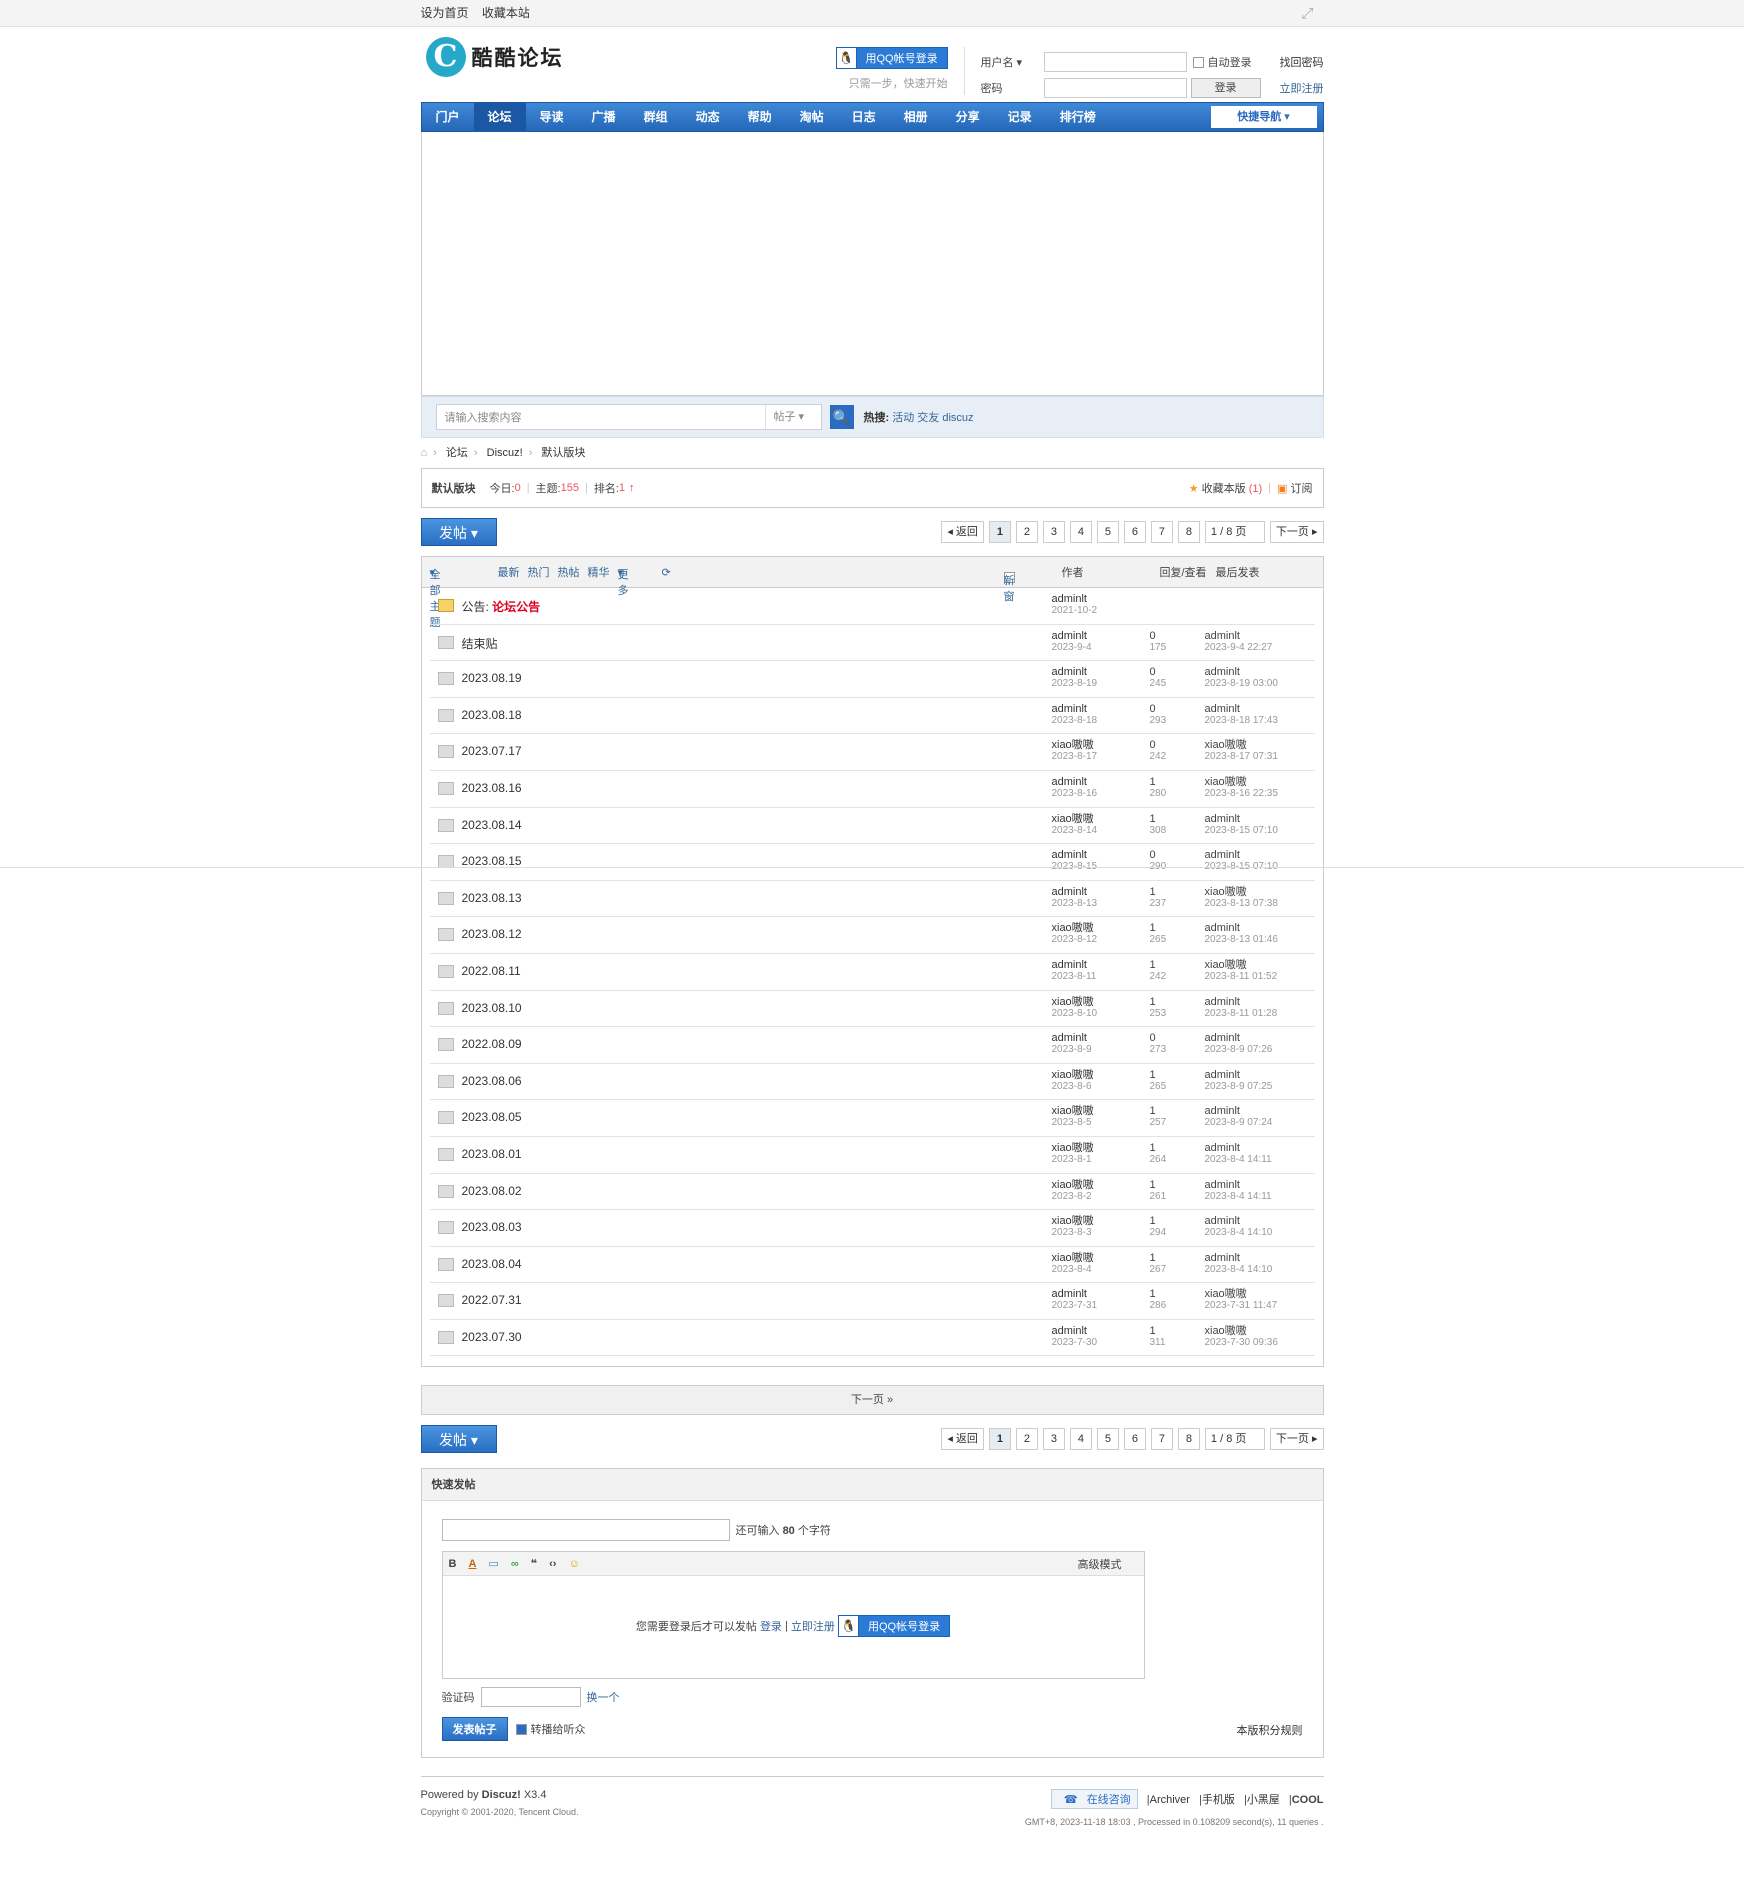  What do you see at coordinates (1225, 88) in the screenshot?
I see `login-button: 登录` at bounding box center [1225, 88].